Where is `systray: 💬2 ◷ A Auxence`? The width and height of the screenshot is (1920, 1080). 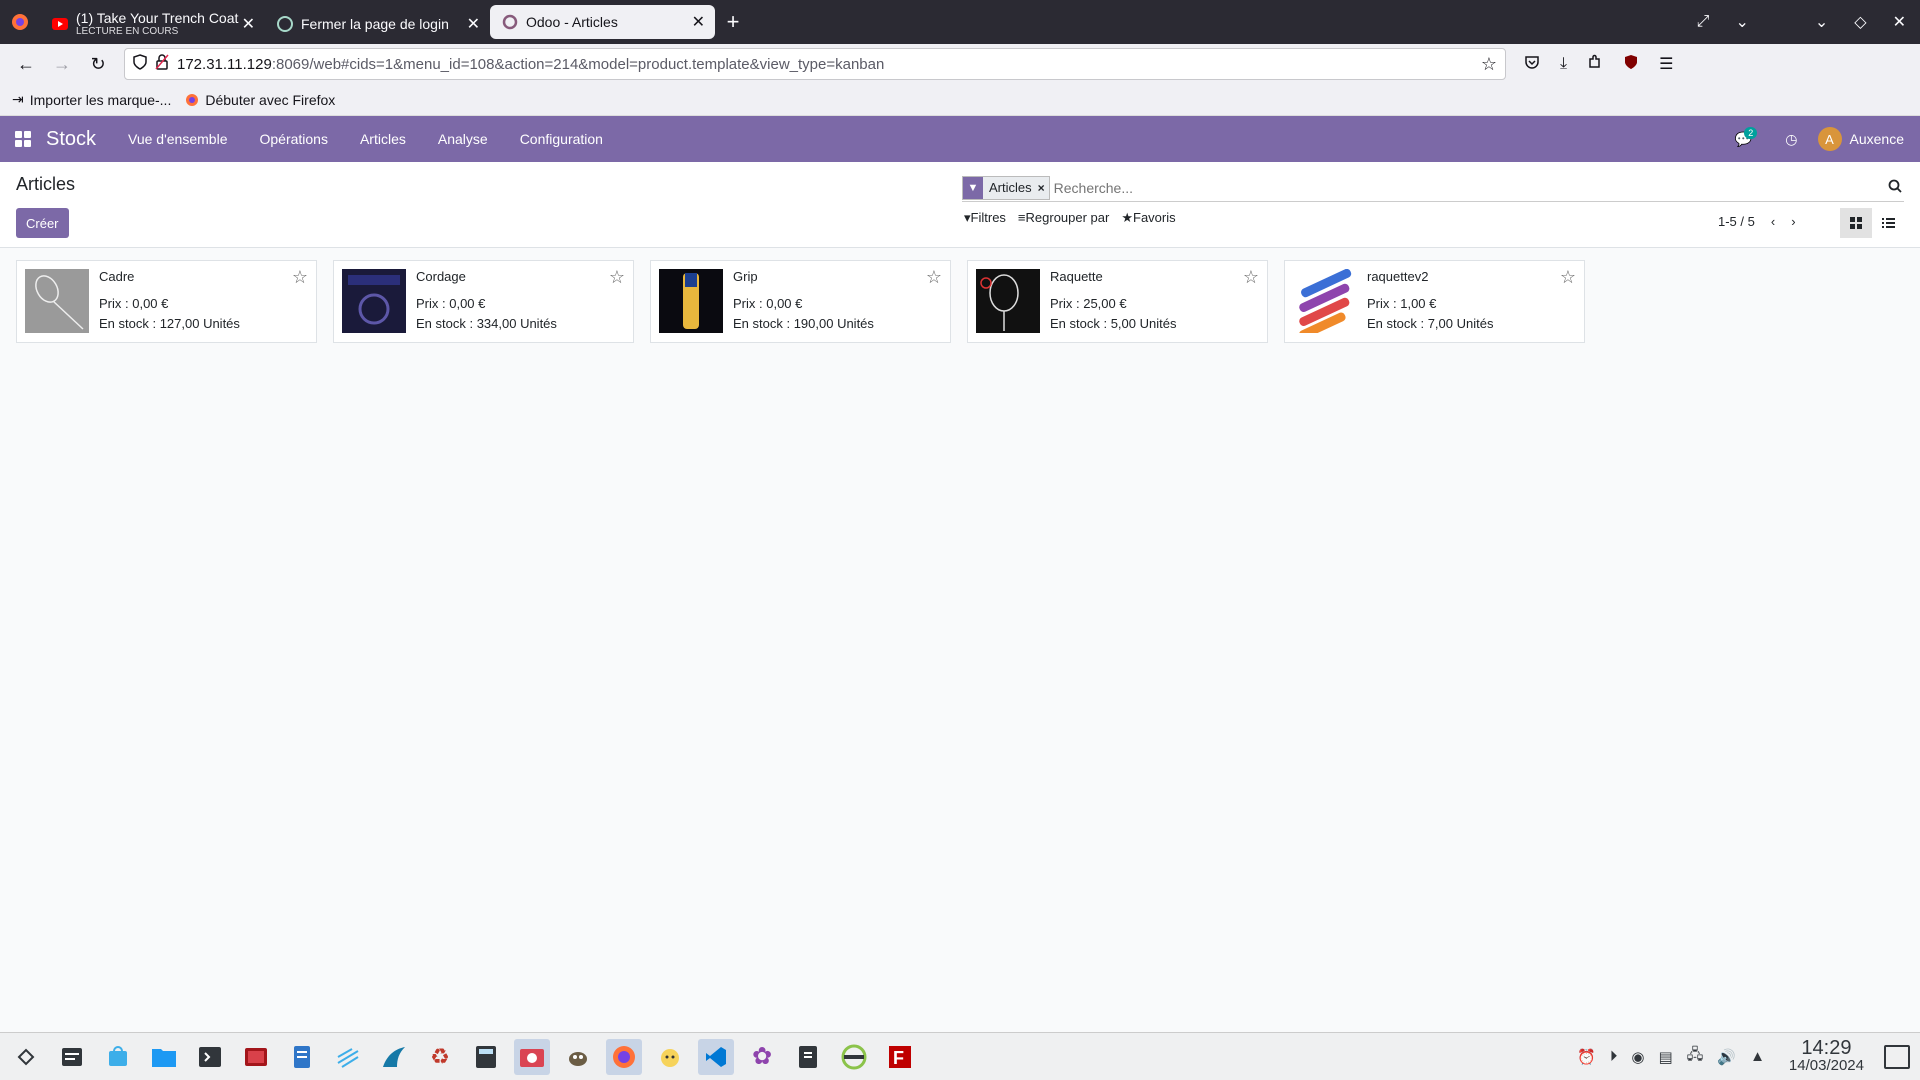 systray: 💬2 ◷ A Auxence is located at coordinates (1819, 139).